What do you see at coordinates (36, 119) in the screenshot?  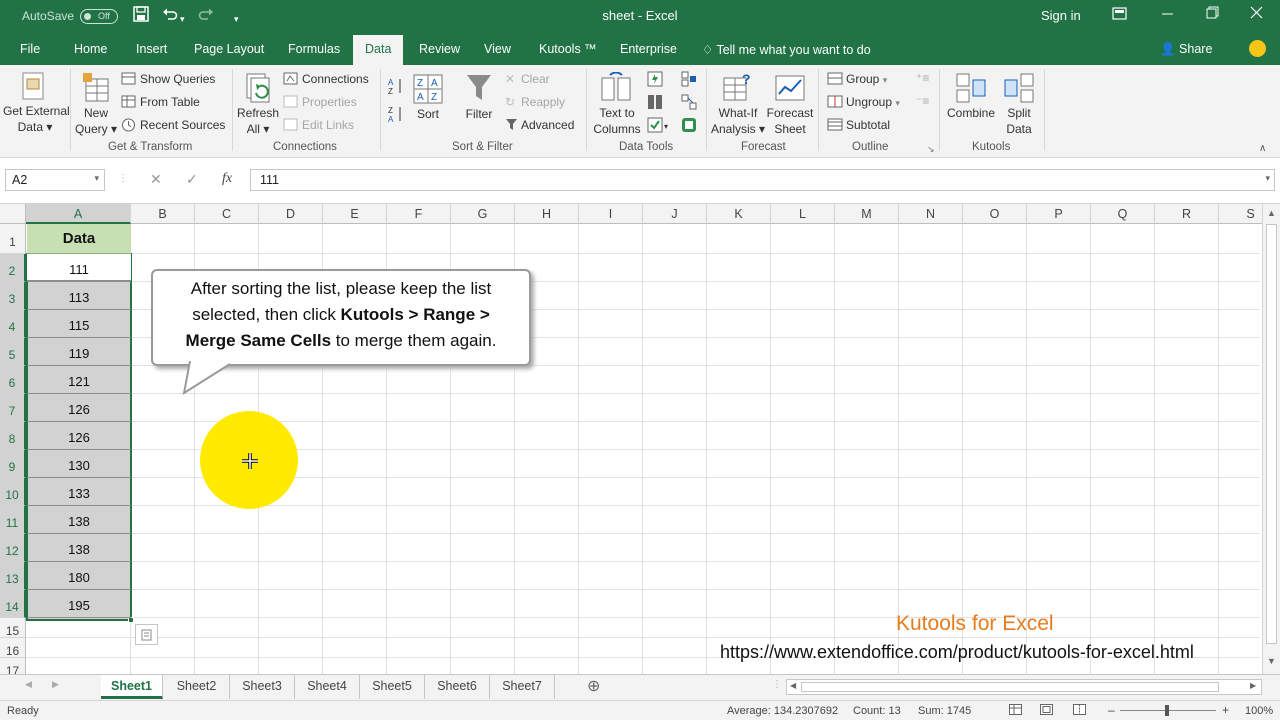 I see `get-external-data-button: Get External Data ▾` at bounding box center [36, 119].